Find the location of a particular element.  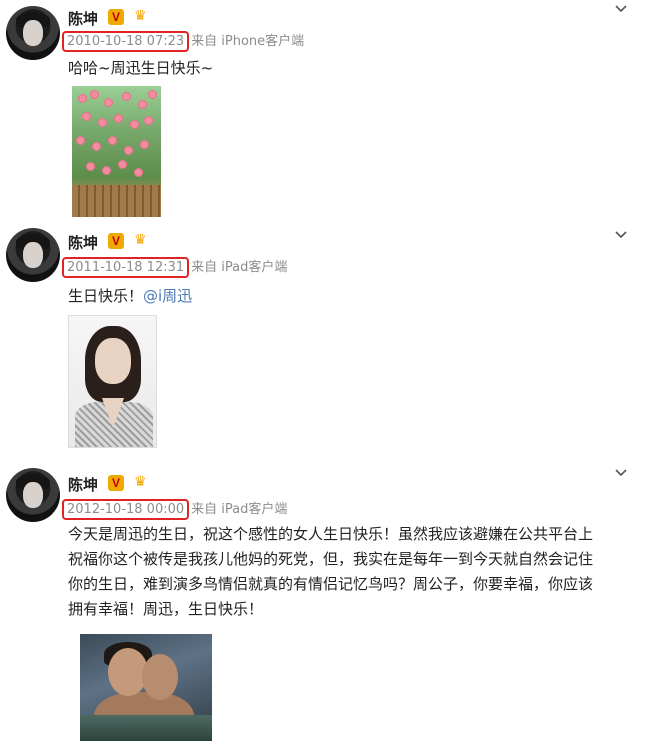

post-text-line: 今天是周迅的生日，祝这个感性的女人生日快乐！虽然我应该避嫌在公共平台上 is located at coordinates (331, 534).